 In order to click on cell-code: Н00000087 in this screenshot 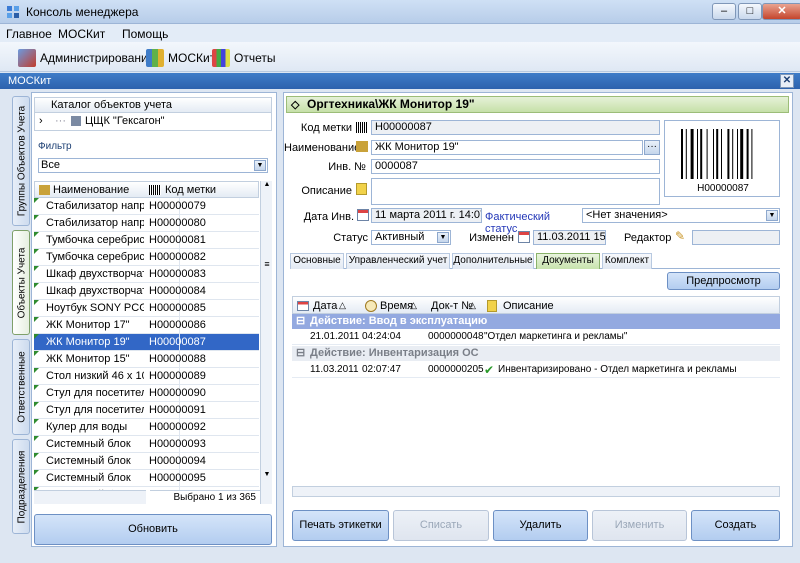, I will do `click(177, 342)`.